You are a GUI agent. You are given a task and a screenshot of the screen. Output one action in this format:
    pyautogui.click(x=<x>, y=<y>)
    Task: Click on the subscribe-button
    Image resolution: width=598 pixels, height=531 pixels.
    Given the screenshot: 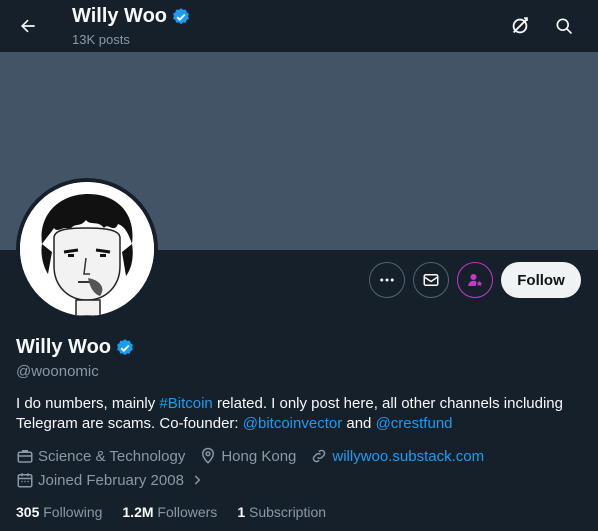 What is the action you would take?
    pyautogui.click(x=475, y=280)
    